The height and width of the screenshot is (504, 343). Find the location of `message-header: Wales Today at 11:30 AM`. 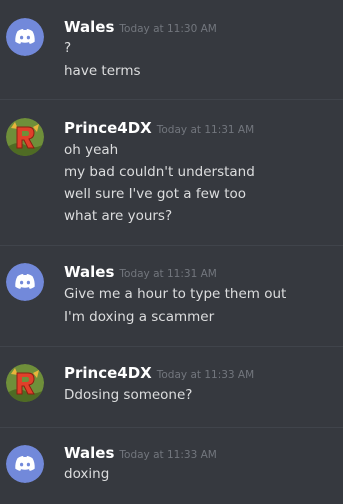

message-header: Wales Today at 11:30 AM is located at coordinates (140, 26).